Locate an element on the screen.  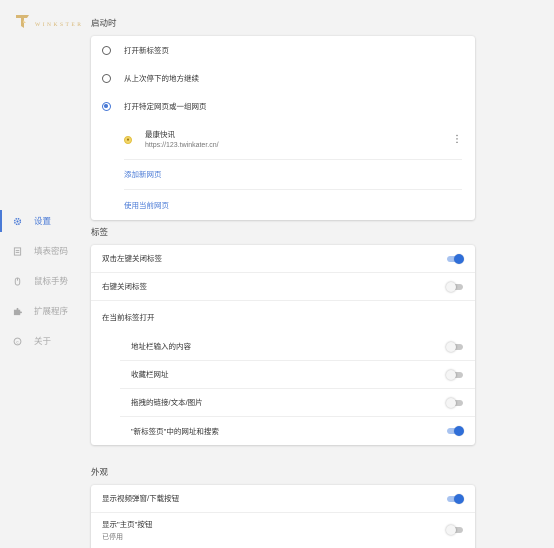
row-label: 收藏栏网址 is located at coordinates (150, 374).